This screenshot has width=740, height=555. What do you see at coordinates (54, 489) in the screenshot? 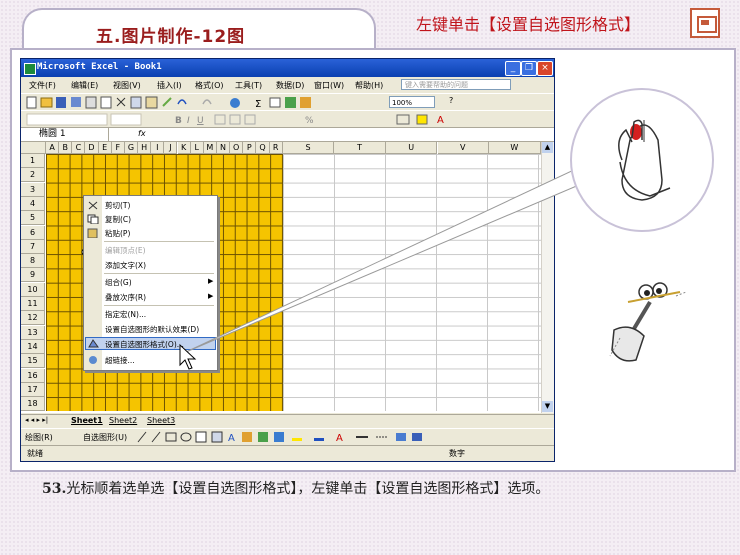
I see `caption-number: 53.` at bounding box center [54, 489].